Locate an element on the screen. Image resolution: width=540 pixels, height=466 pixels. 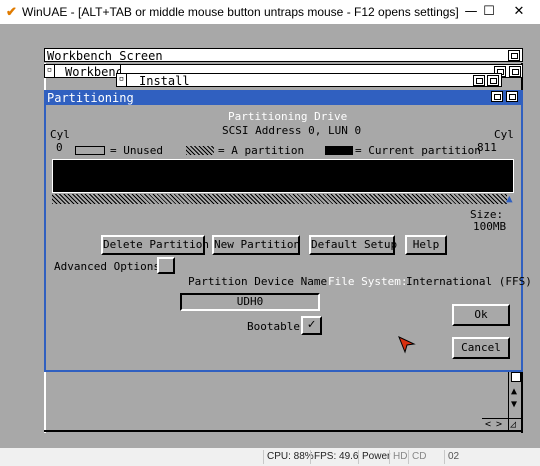
partitioning-titlebar: Partitioning is located at coordinates (283, 97).